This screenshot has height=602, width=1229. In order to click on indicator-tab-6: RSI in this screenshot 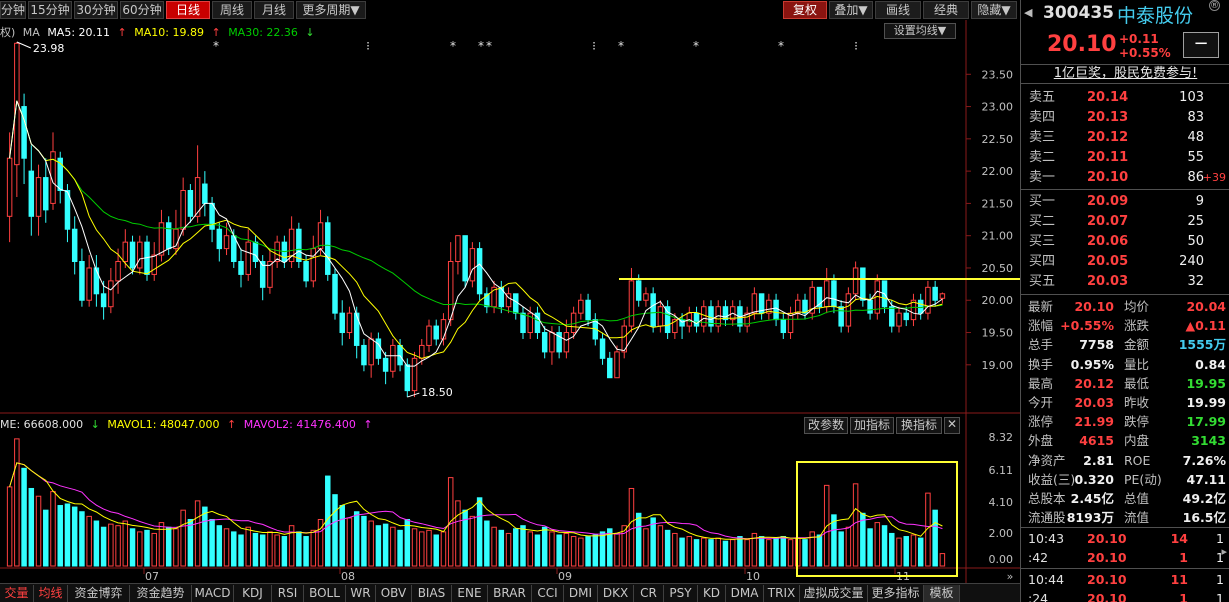, I will do `click(288, 593)`.